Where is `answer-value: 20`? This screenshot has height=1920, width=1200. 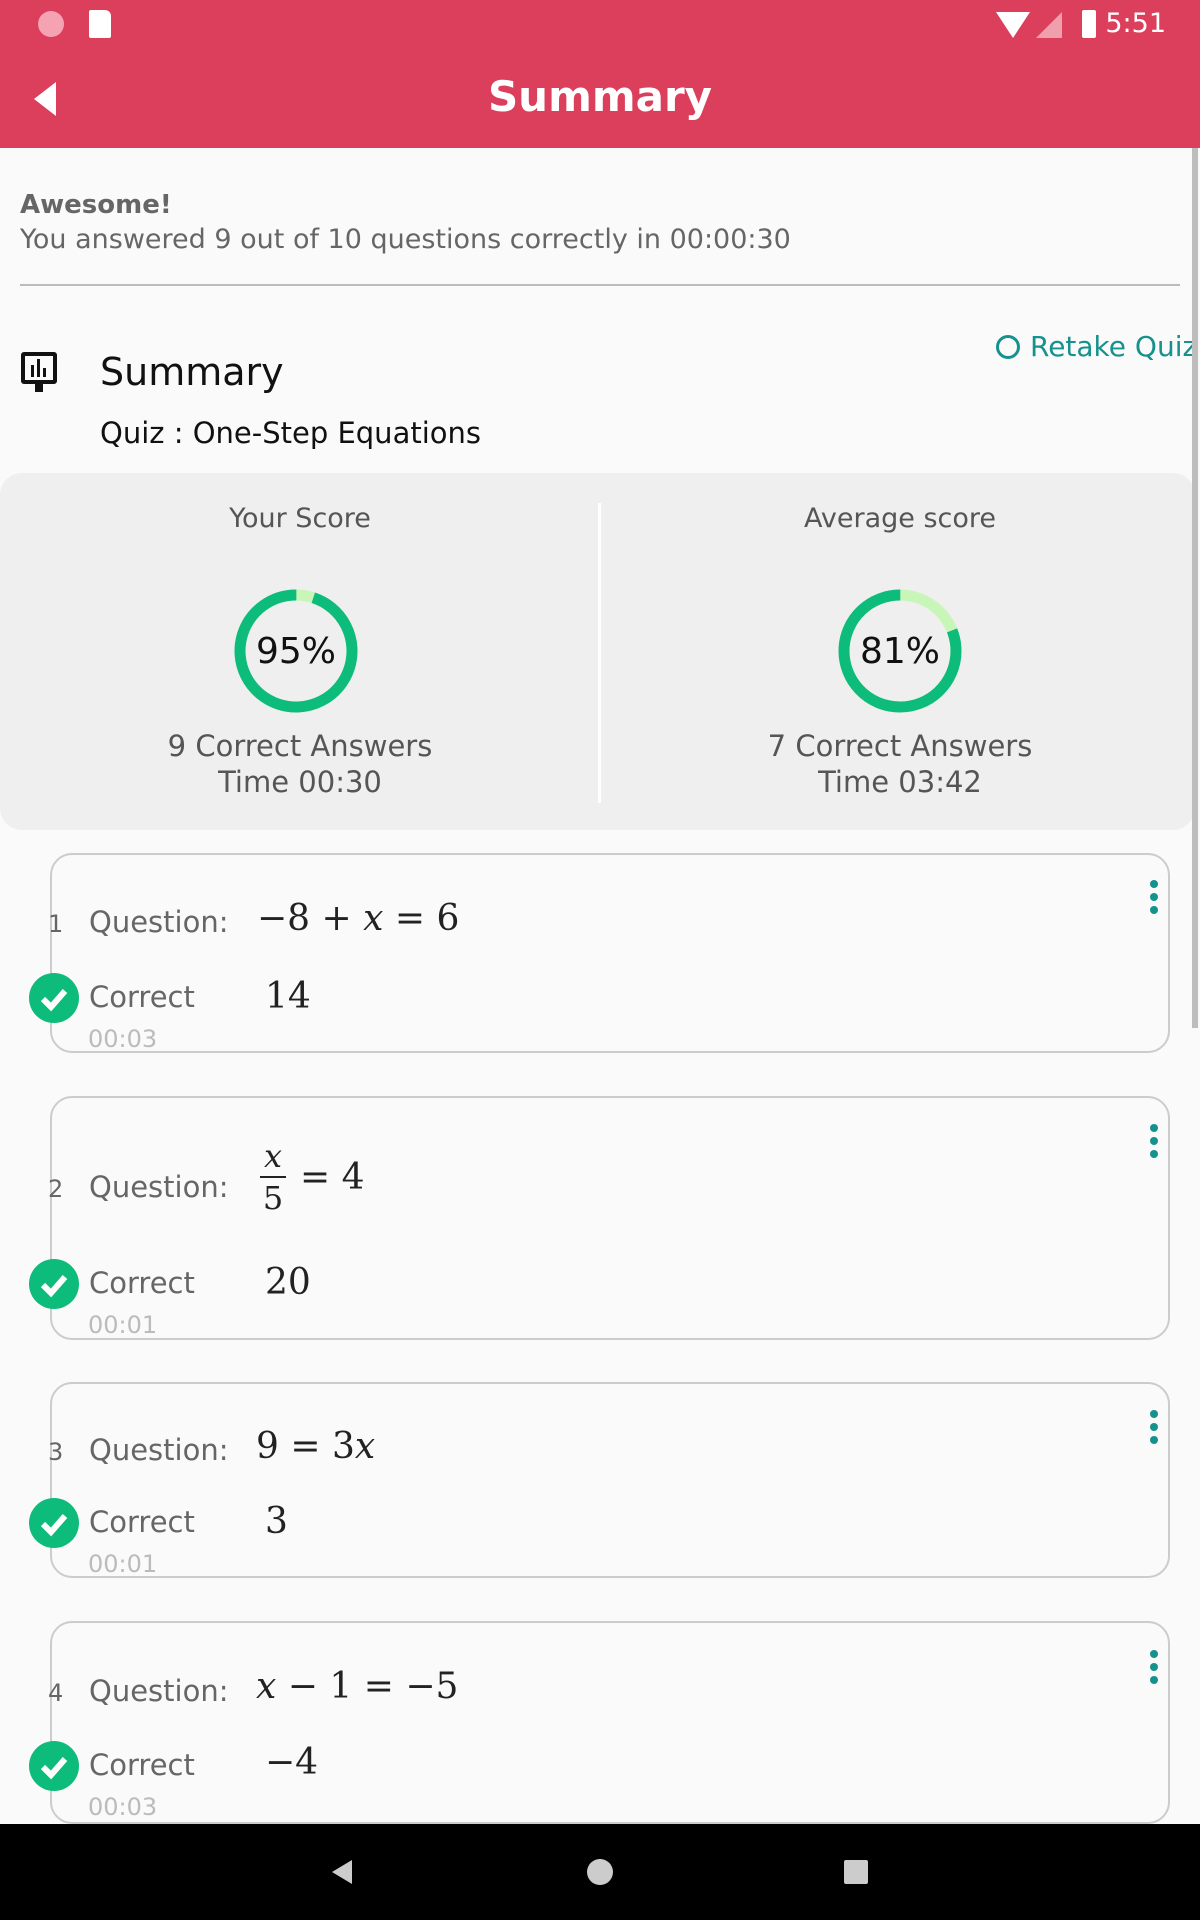 answer-value: 20 is located at coordinates (288, 1282).